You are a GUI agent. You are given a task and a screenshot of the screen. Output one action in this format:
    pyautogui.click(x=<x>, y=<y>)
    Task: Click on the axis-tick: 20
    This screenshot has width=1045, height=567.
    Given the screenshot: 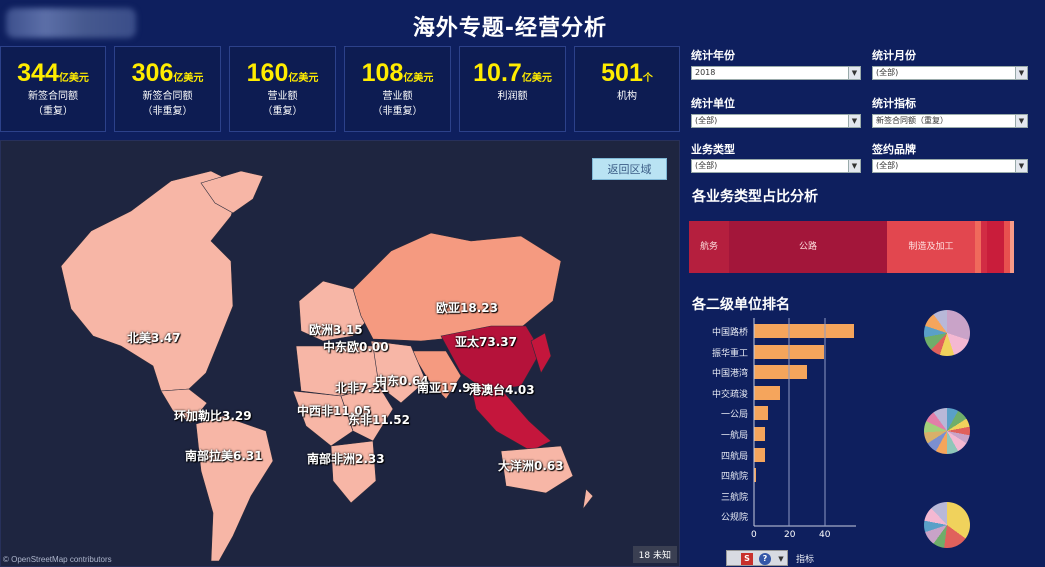 What is the action you would take?
    pyautogui.click(x=790, y=535)
    